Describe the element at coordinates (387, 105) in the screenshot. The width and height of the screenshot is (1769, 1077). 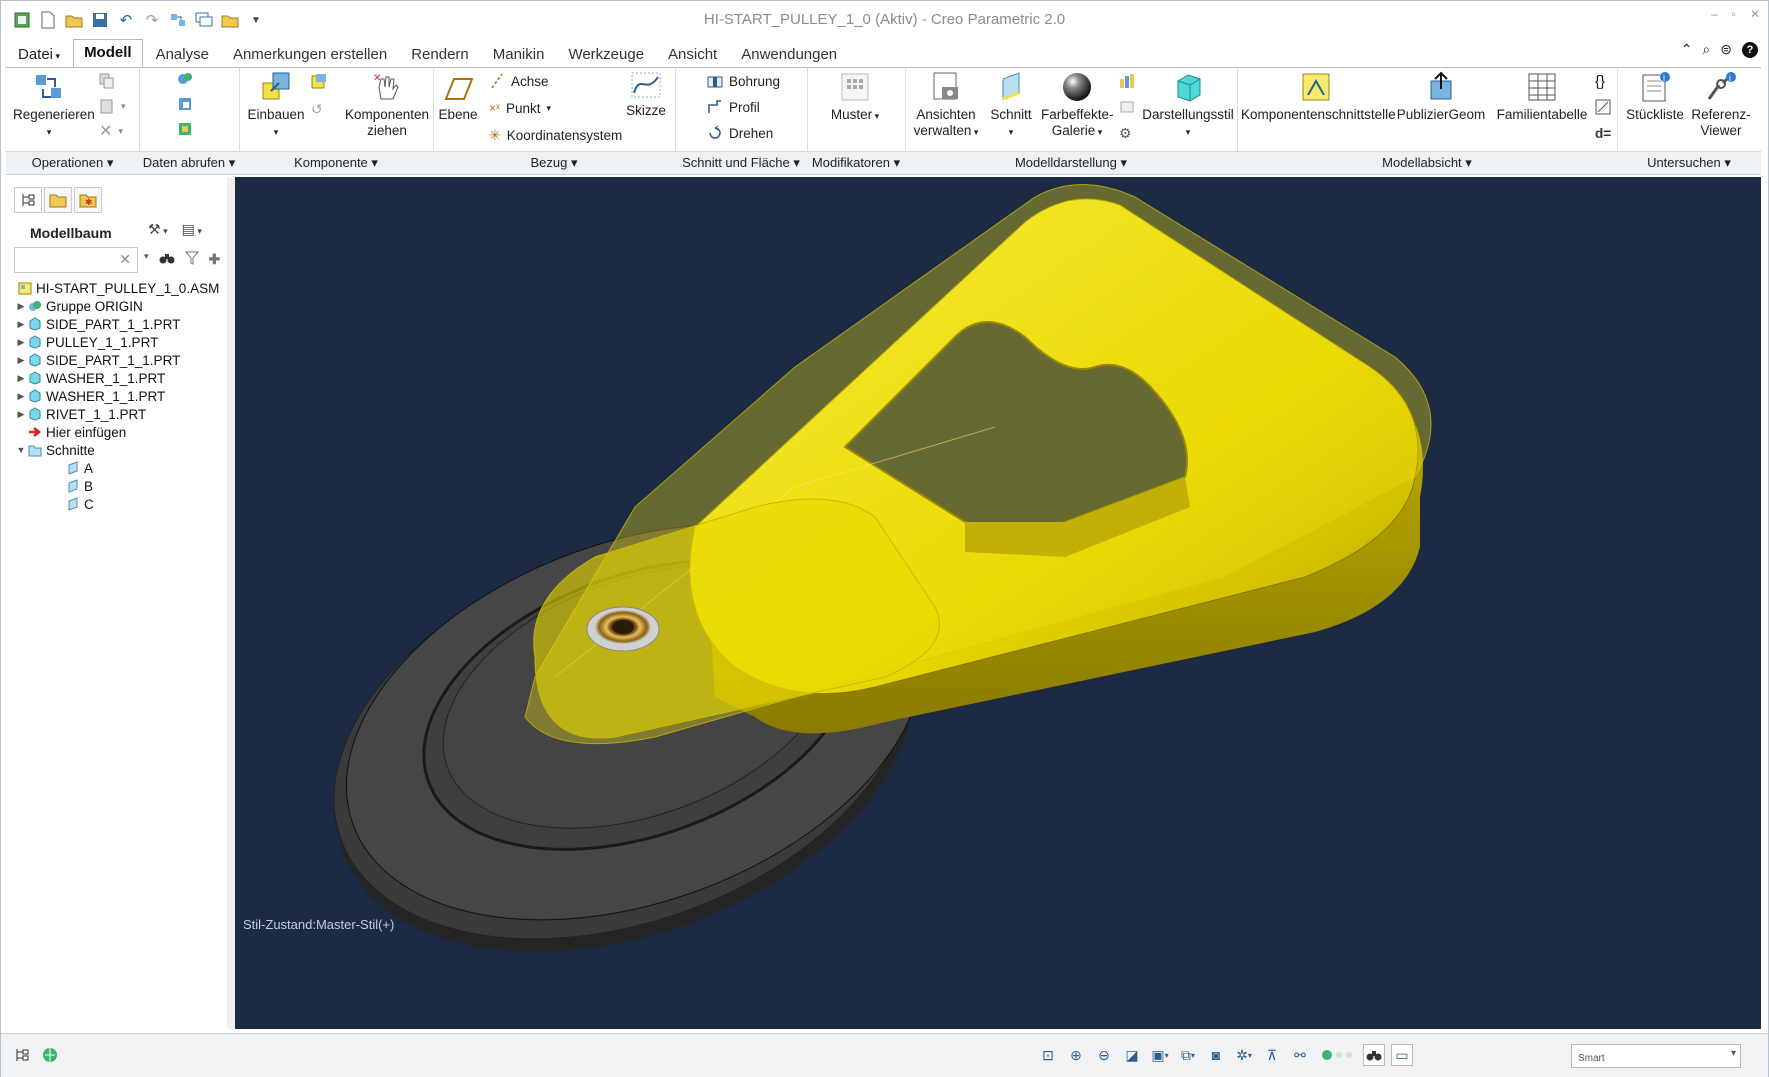
I see `drag-components-button: ✕ Komponenten ziehen` at that location.